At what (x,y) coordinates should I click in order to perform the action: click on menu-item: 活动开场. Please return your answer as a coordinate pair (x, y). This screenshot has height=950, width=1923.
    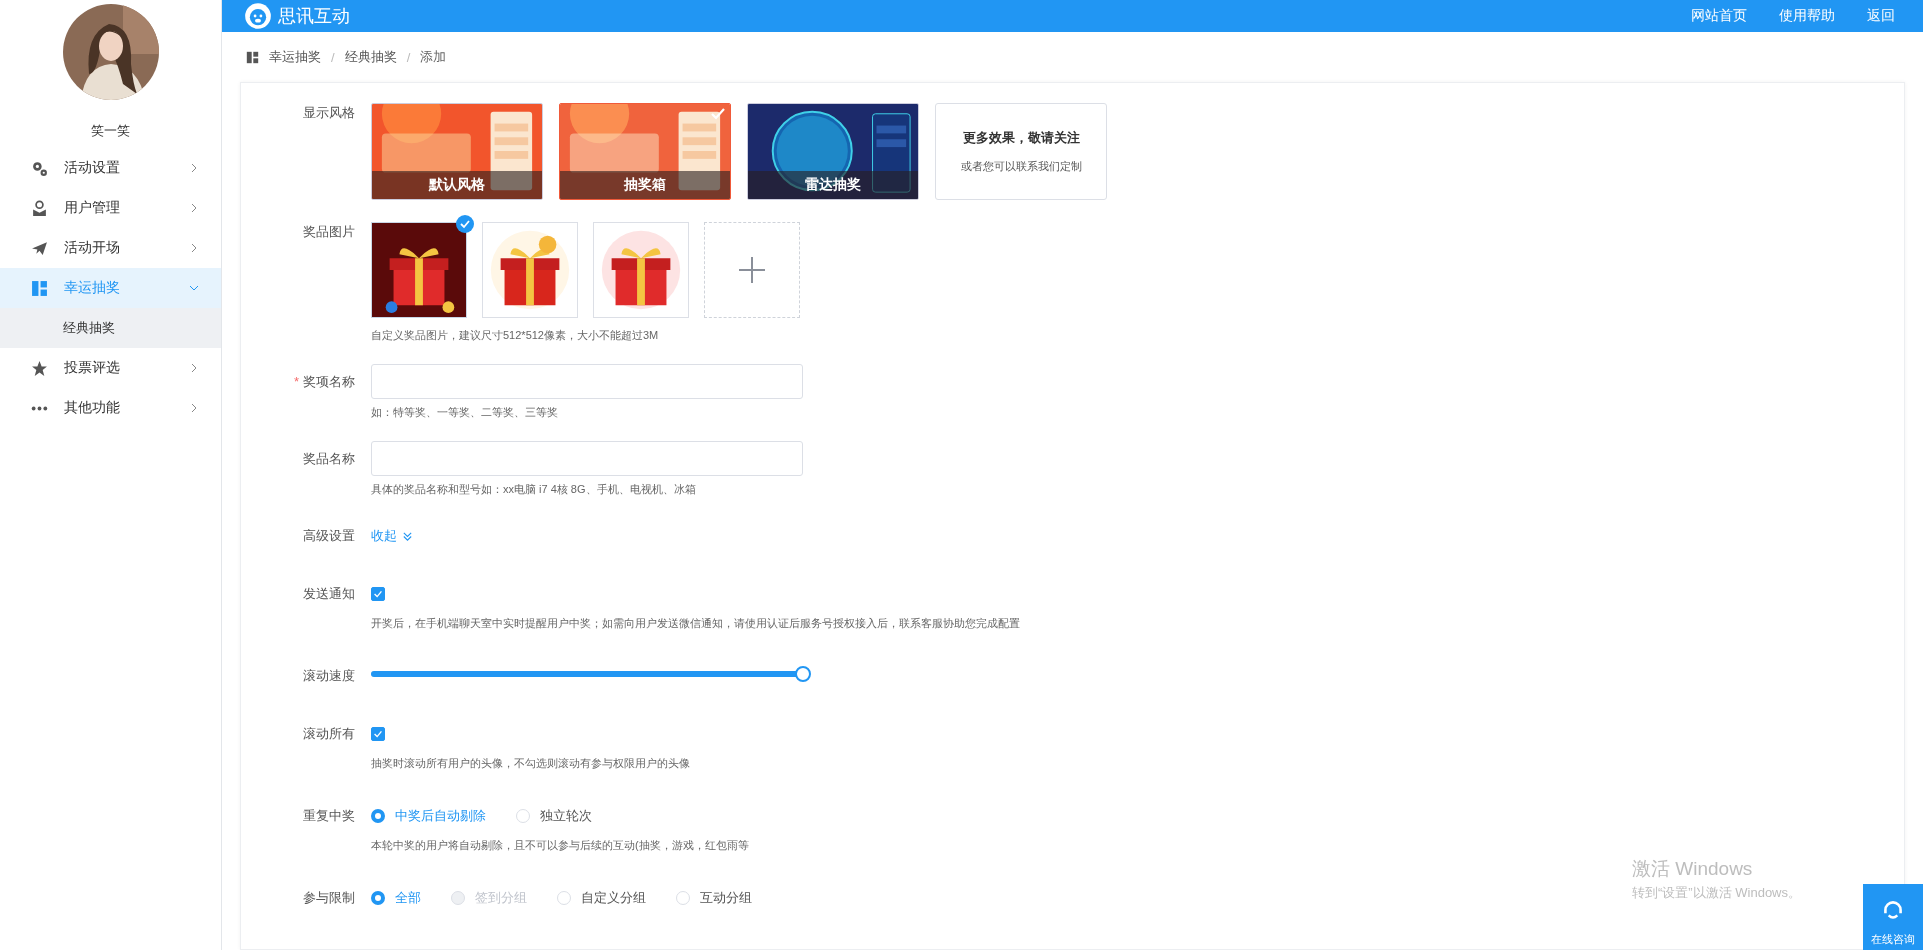
    Looking at the image, I should click on (110, 248).